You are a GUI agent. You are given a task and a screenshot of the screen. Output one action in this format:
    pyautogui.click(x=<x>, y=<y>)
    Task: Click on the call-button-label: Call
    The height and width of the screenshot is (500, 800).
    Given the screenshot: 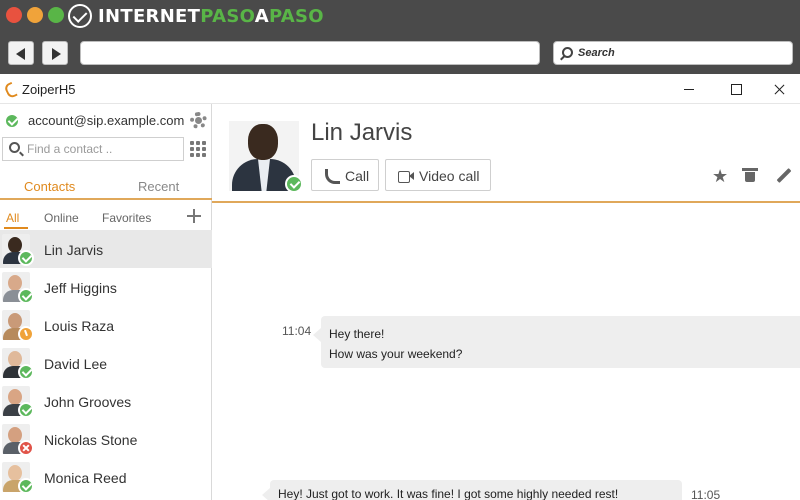 What is the action you would take?
    pyautogui.click(x=357, y=176)
    